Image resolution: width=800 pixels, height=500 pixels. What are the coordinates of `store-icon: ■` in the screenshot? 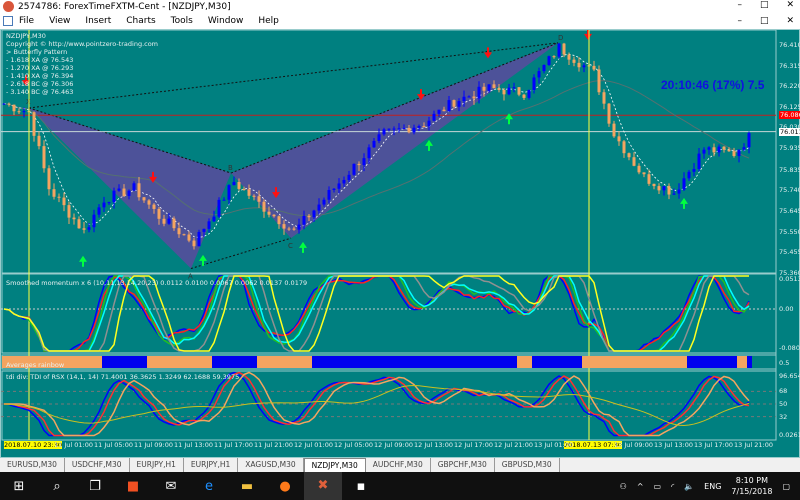 It's located at (133, 486).